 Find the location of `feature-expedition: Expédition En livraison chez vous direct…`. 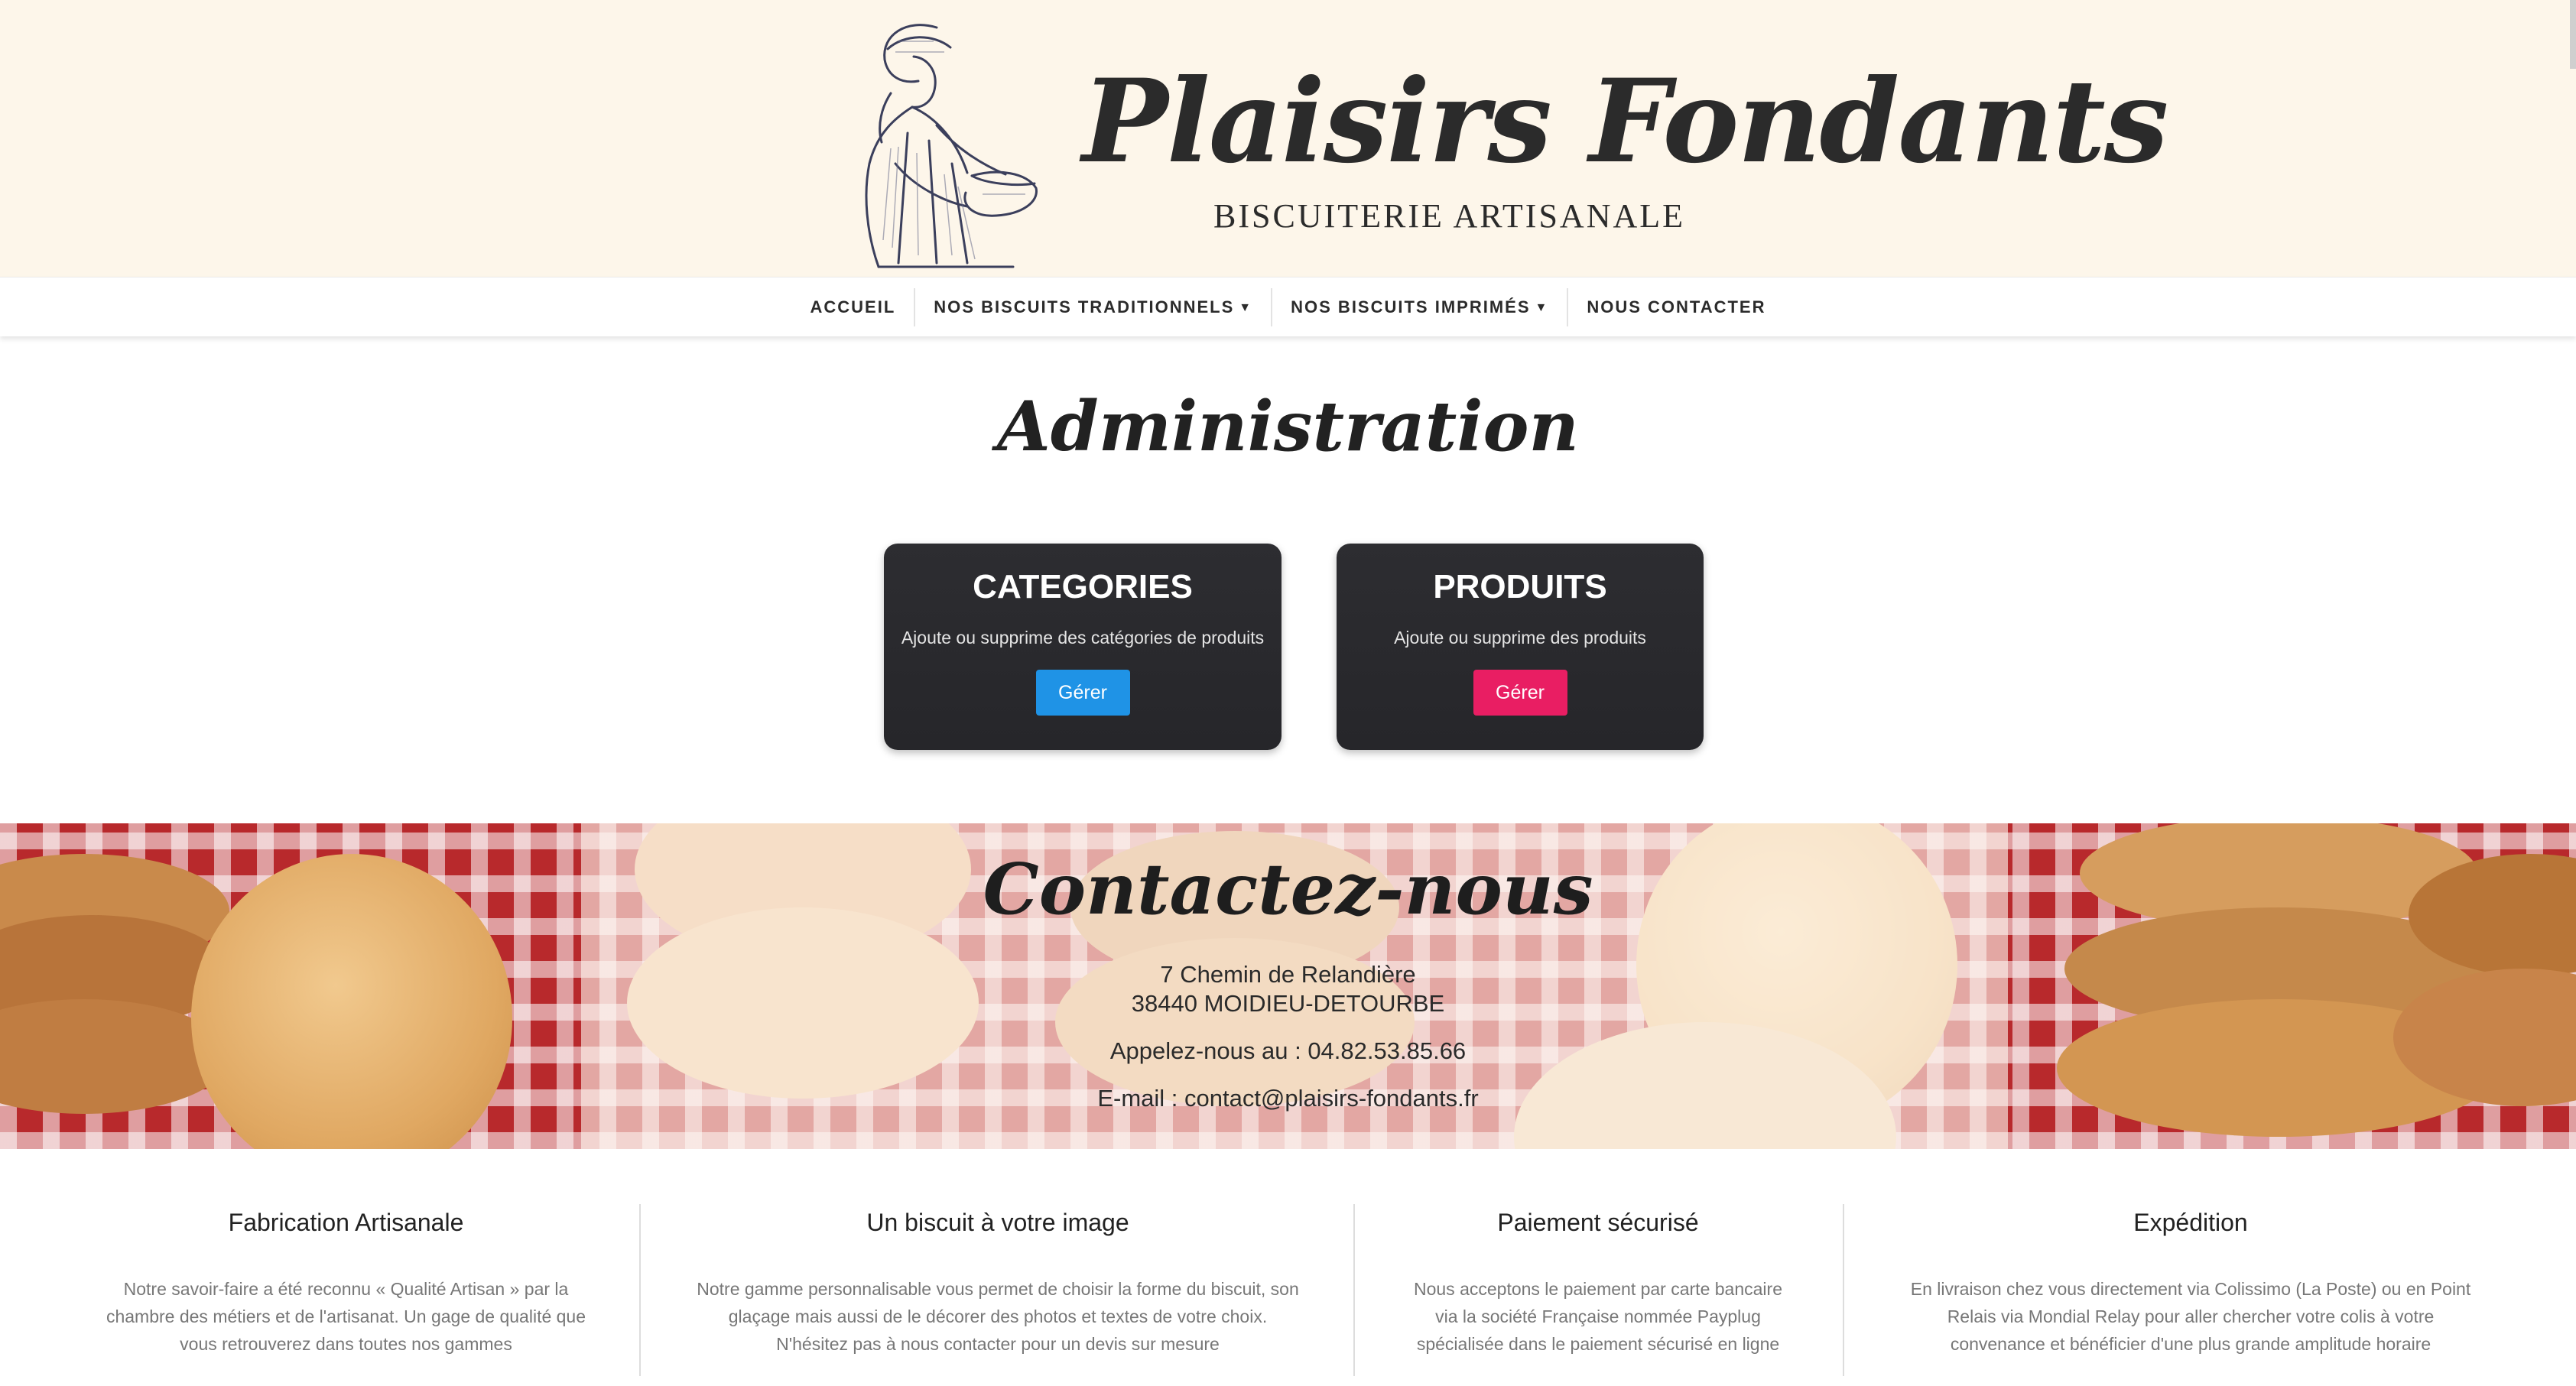

feature-expedition: Expédition En livraison chez vous direct… is located at coordinates (2191, 1268).